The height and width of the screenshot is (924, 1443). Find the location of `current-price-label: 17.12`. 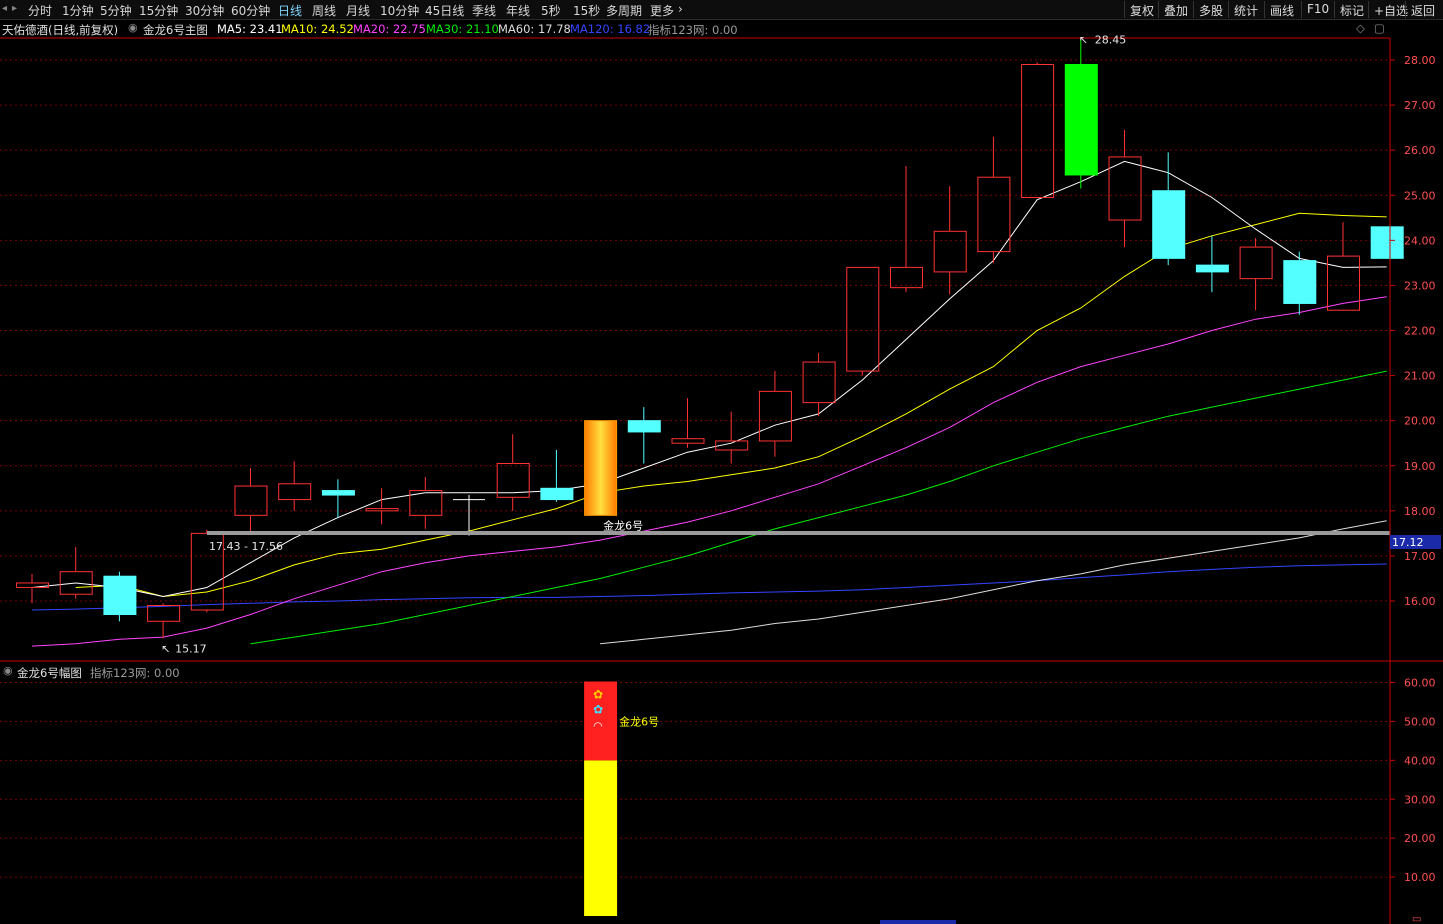

current-price-label: 17.12 is located at coordinates (1408, 542).